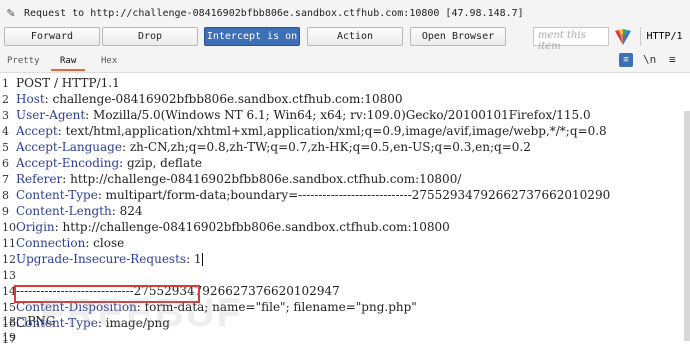 This screenshot has height=348, width=690. I want to click on line-number: 13, so click(9, 275).